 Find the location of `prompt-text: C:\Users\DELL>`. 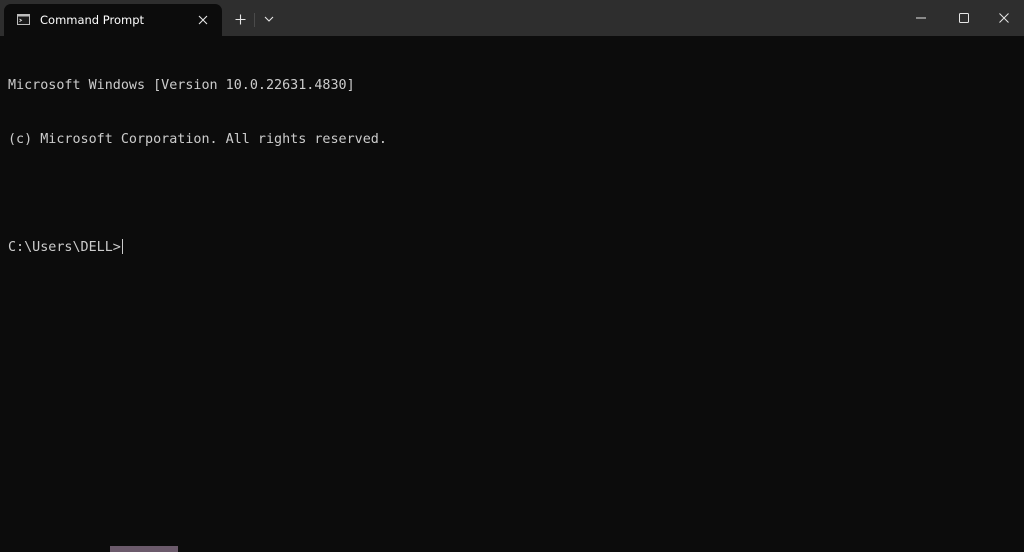

prompt-text: C:\Users\DELL> is located at coordinates (64, 247).